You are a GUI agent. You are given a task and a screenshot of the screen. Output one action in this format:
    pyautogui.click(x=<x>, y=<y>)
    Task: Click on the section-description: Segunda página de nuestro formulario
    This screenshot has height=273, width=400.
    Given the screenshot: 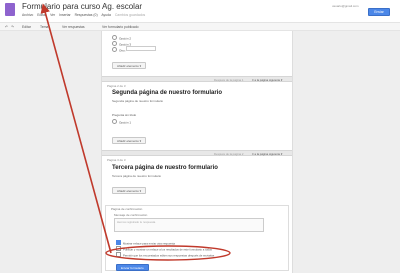 What is the action you would take?
    pyautogui.click(x=137, y=101)
    